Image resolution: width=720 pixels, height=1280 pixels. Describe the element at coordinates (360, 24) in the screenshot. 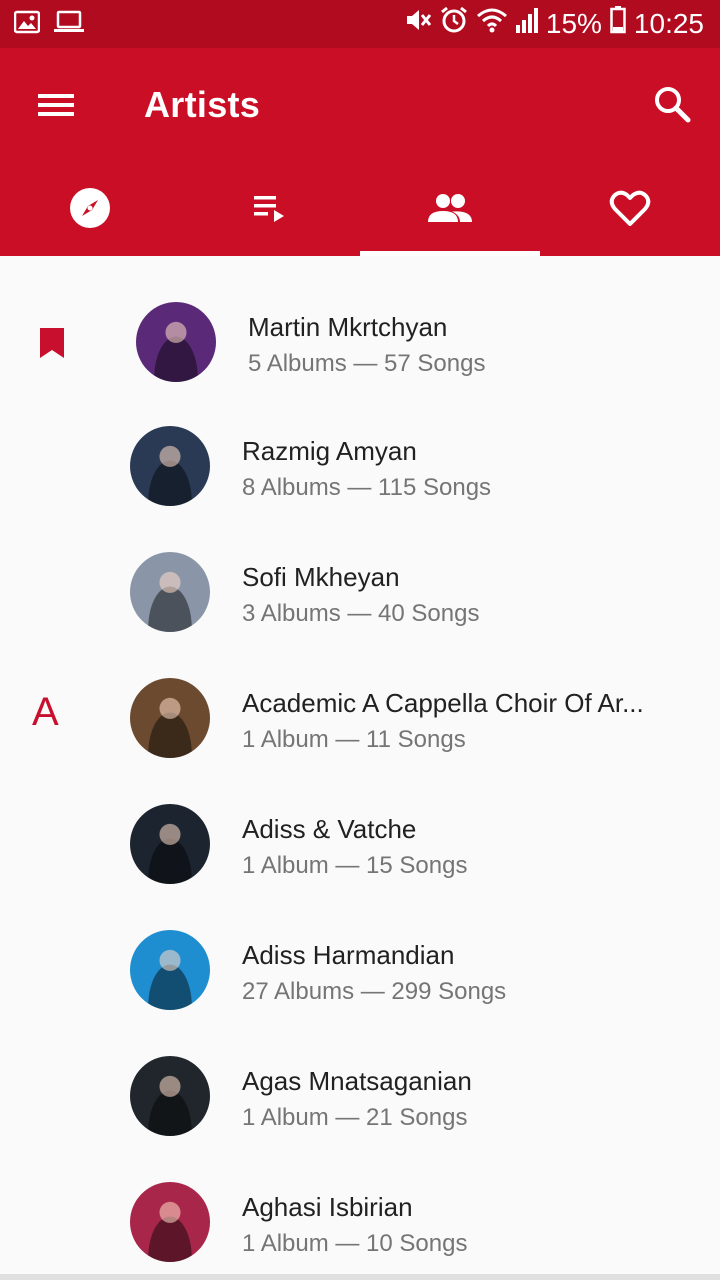

I see `status-bar: 15% 10:25` at that location.